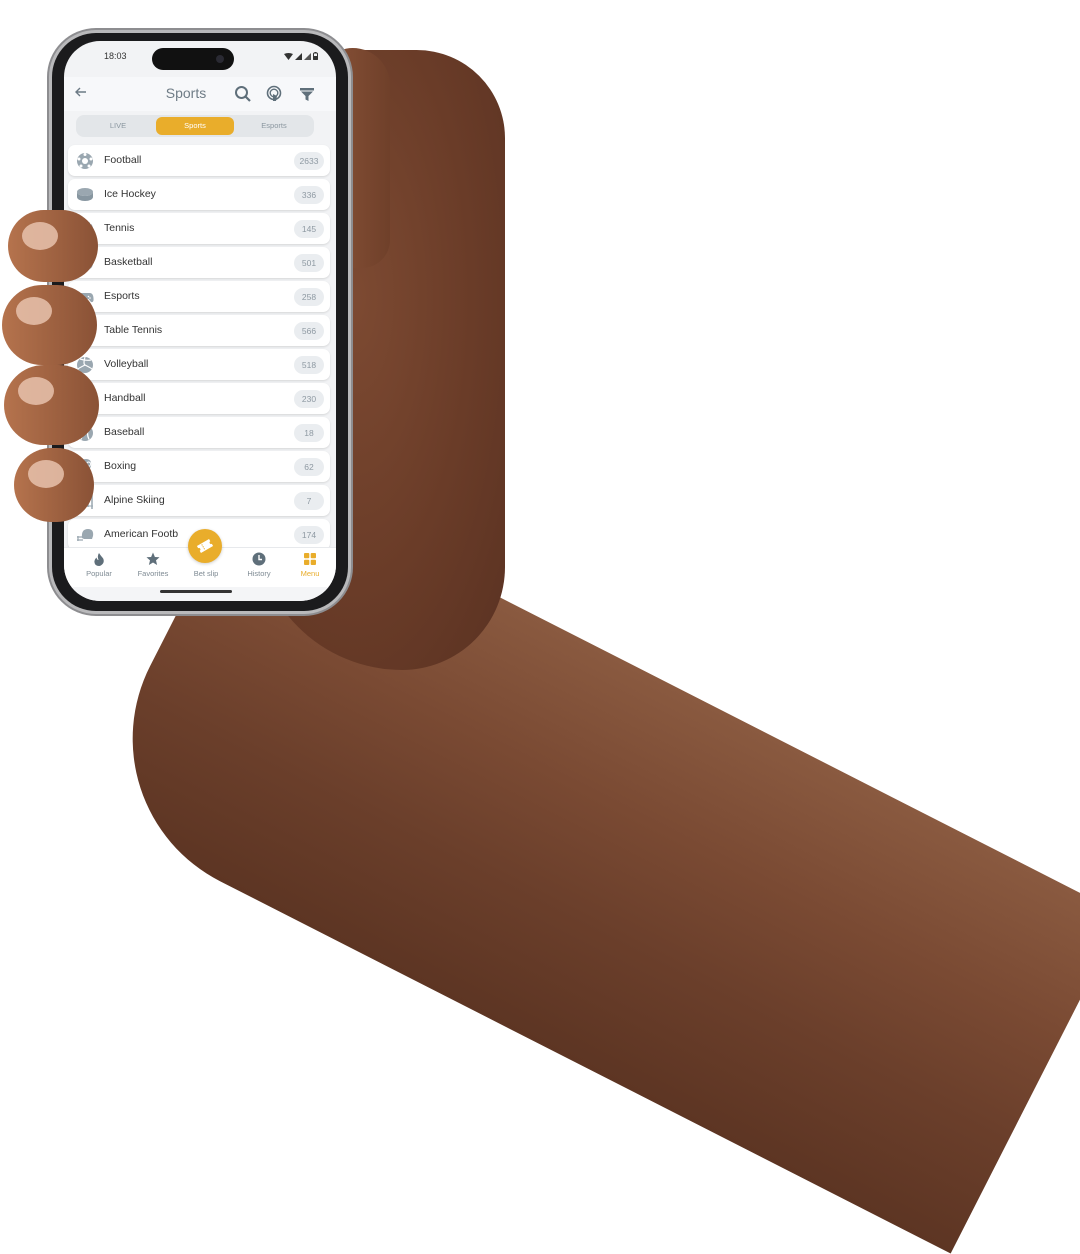  I want to click on nav-label: Favorites, so click(153, 573).